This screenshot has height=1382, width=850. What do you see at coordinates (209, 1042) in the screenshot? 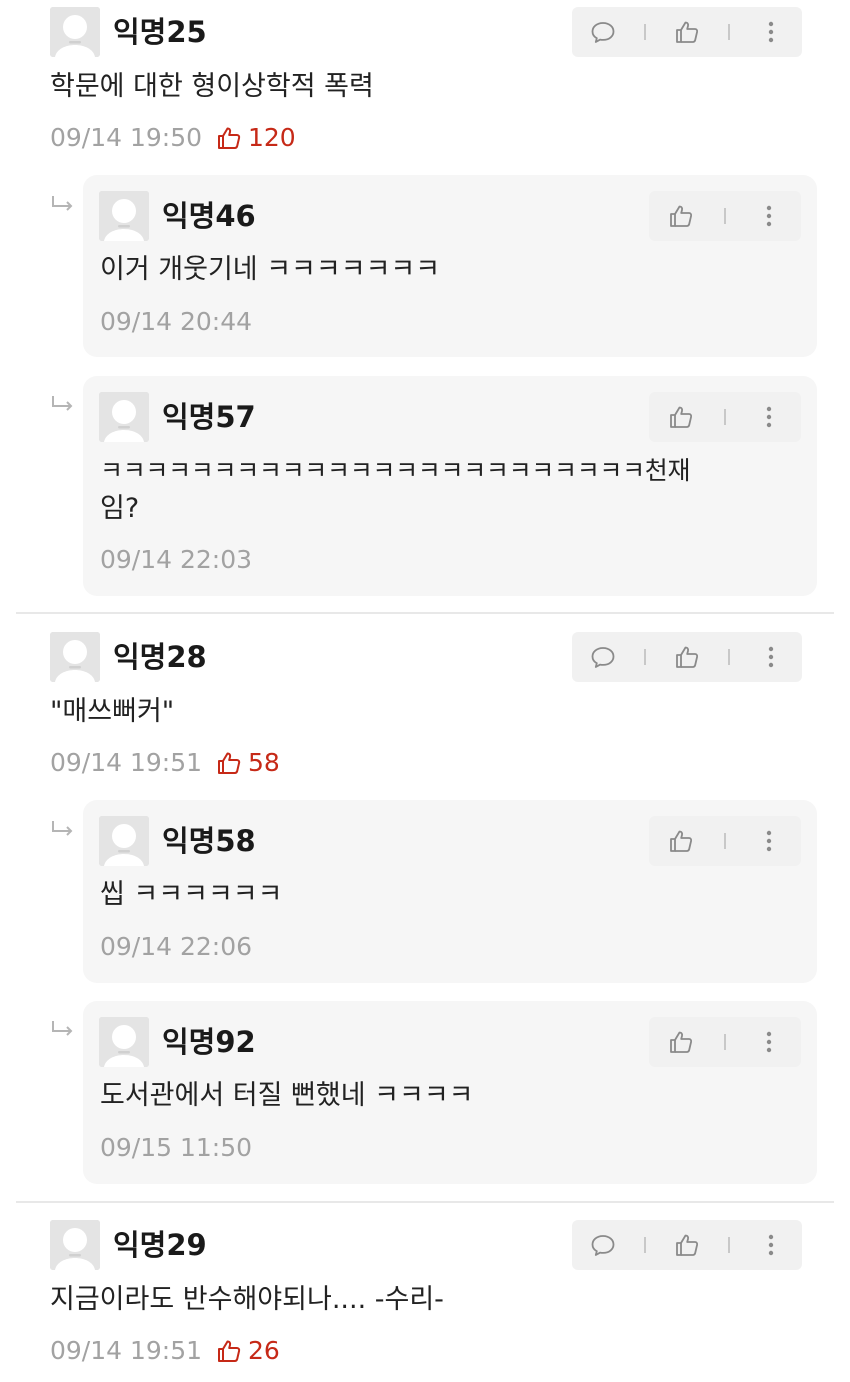
I see `reply-author: 익명92` at bounding box center [209, 1042].